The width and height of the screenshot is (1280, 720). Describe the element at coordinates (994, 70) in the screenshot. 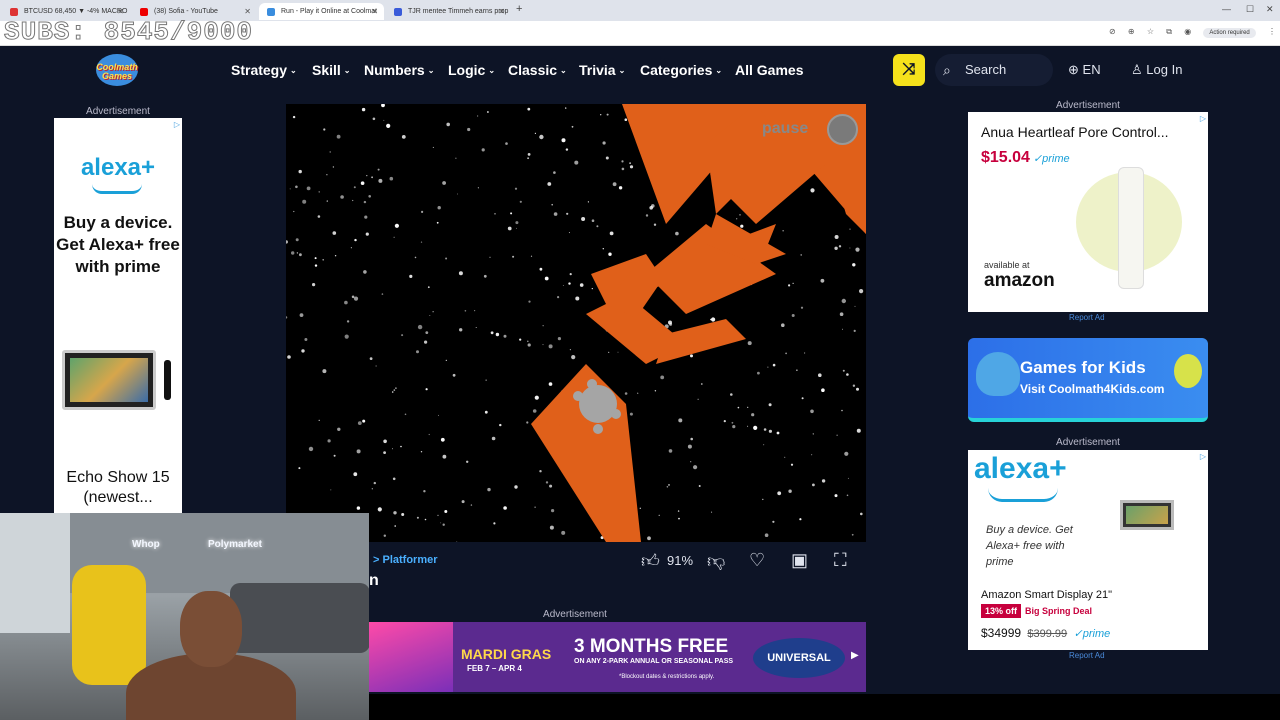

I see `search-button: ⌕ Search` at that location.